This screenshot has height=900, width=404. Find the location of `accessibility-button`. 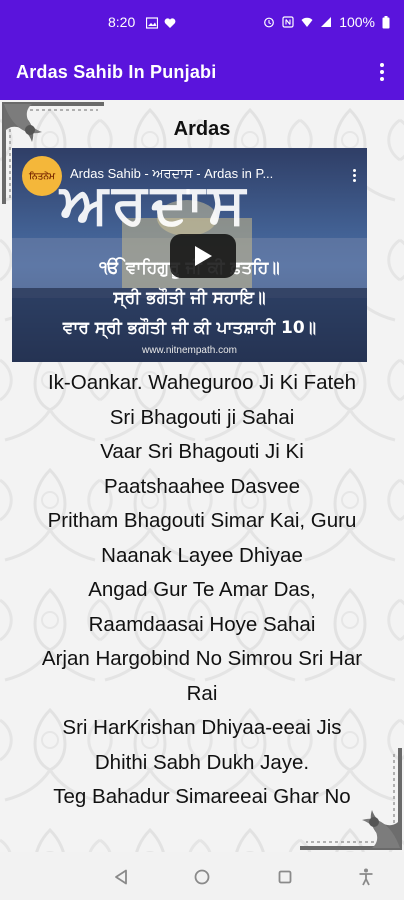

accessibility-button is located at coordinates (366, 877).